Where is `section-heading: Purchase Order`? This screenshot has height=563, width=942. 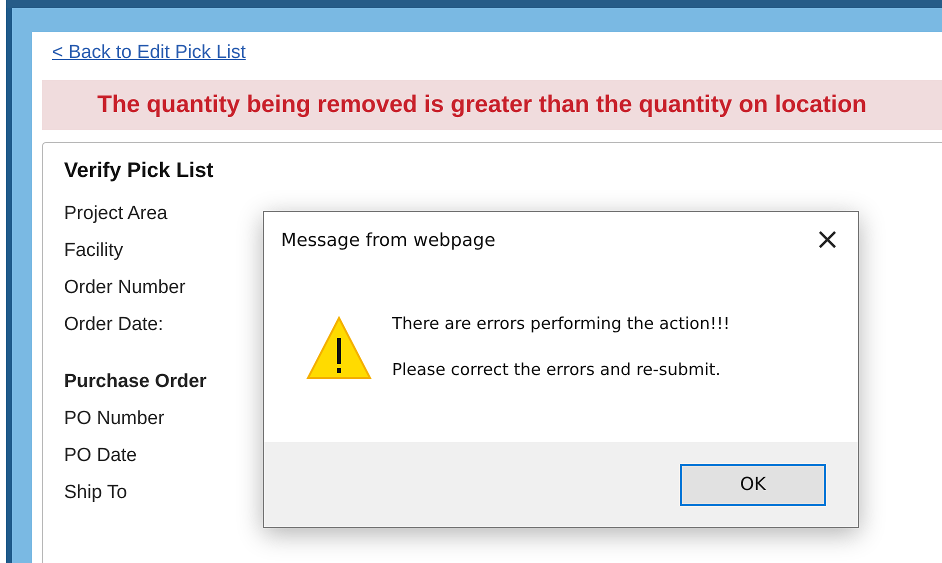 section-heading: Purchase Order is located at coordinates (135, 382).